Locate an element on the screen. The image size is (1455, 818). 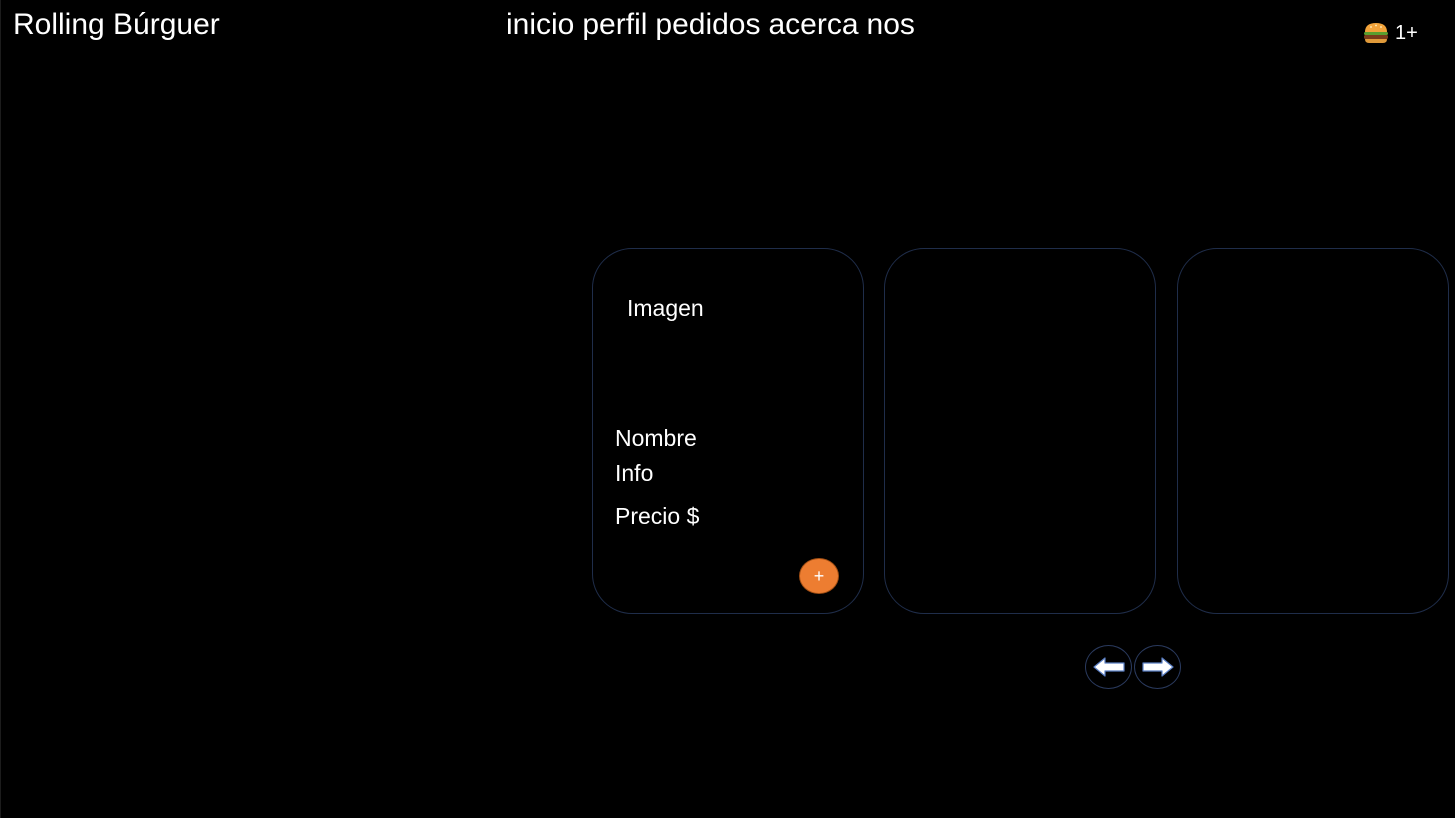
nav-link-nos: nos is located at coordinates (891, 25).